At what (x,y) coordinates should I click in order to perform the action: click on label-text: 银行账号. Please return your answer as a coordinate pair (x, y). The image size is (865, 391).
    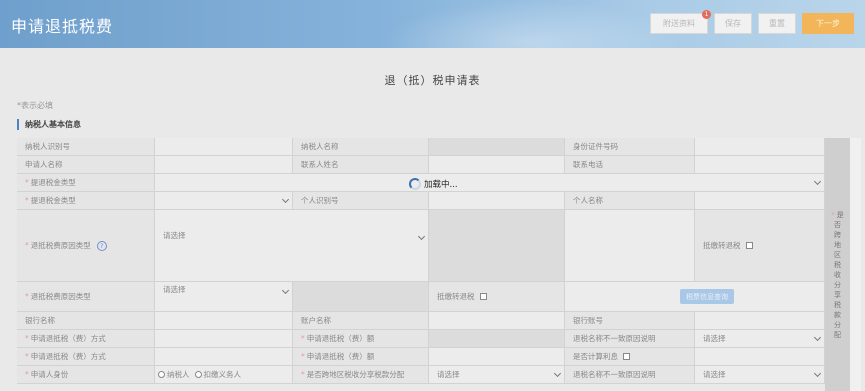
    Looking at the image, I should click on (588, 320).